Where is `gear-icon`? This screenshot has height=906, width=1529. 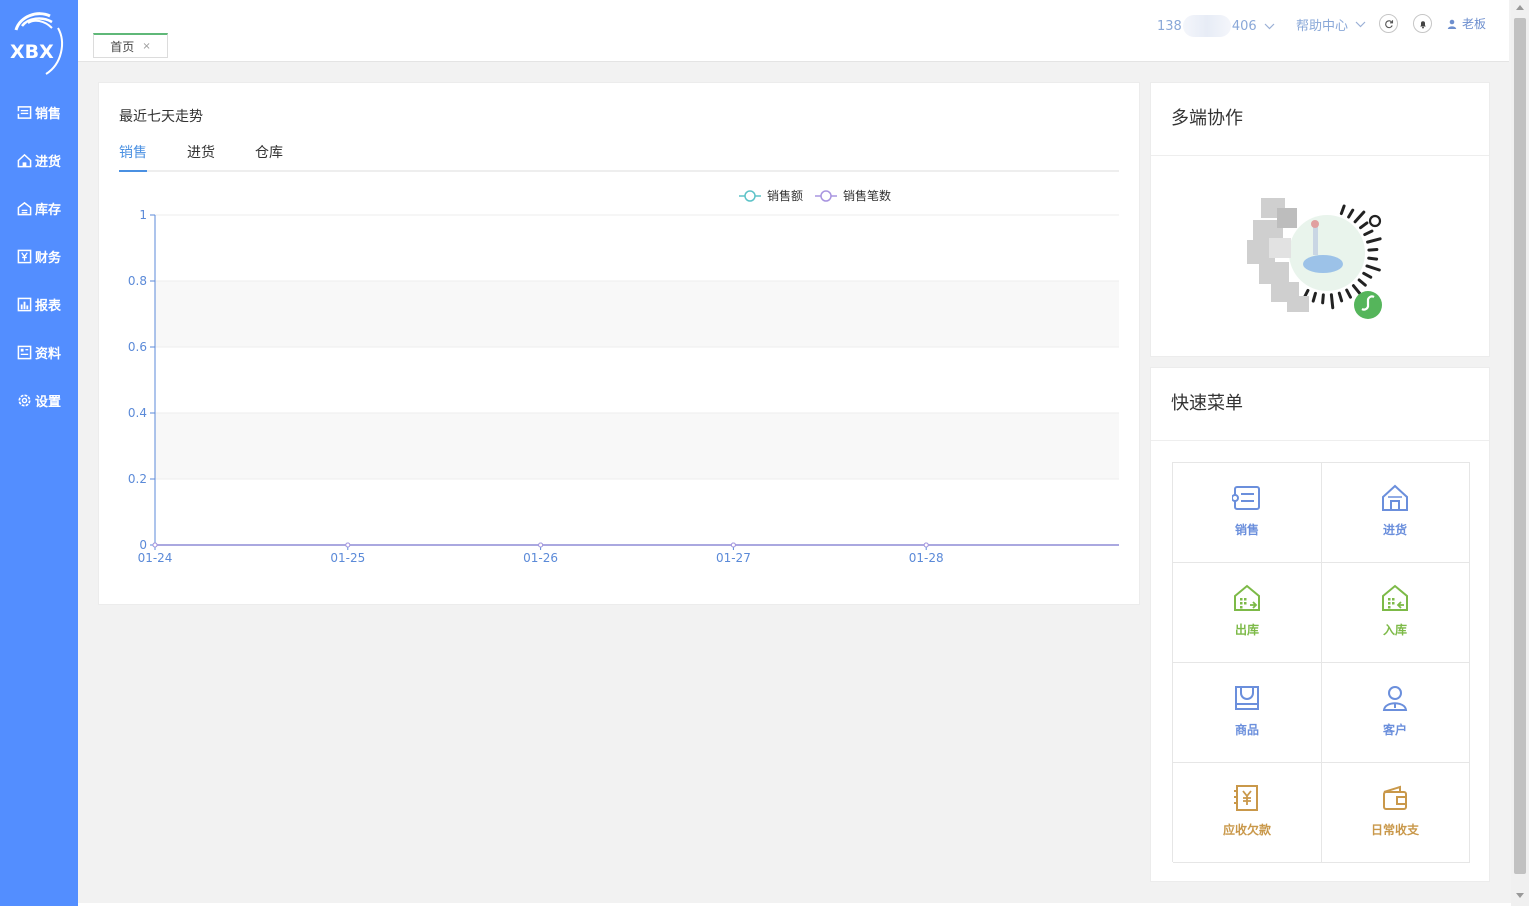 gear-icon is located at coordinates (24, 400).